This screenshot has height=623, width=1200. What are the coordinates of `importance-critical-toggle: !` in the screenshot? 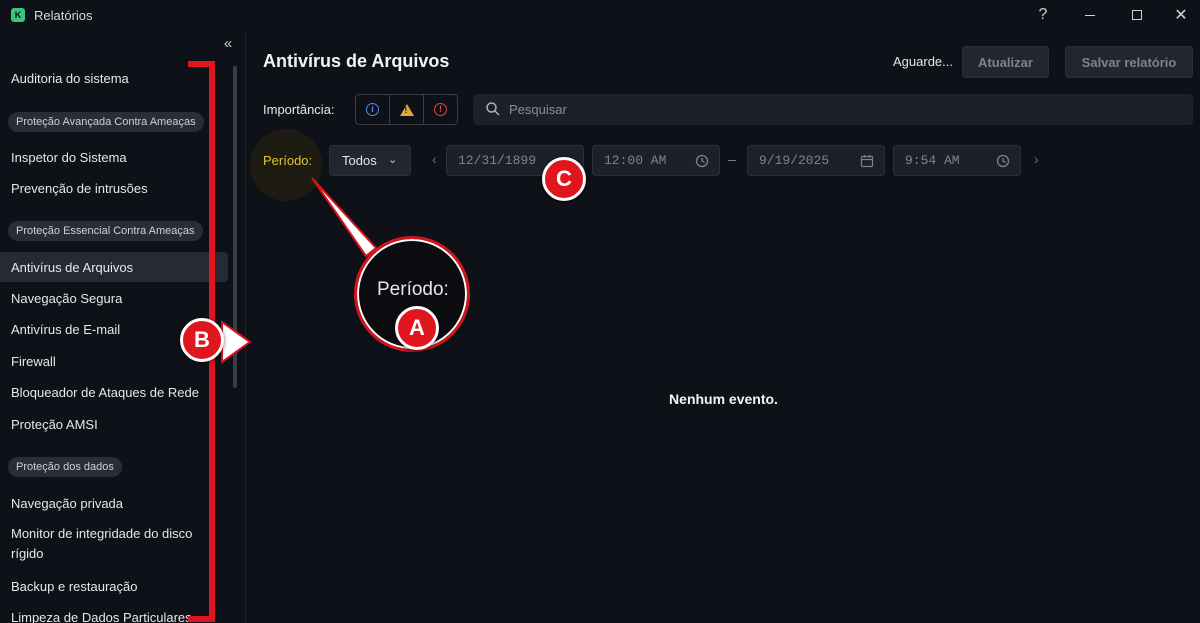 It's located at (440, 109).